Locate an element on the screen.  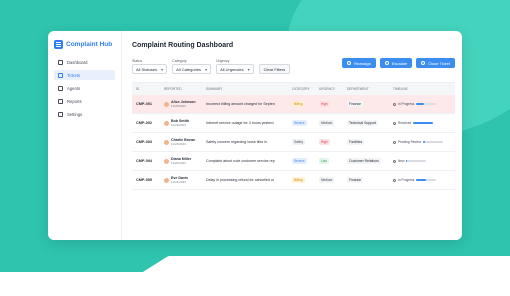
urgency-select: All Urgencies ▾ is located at coordinates (235, 69).